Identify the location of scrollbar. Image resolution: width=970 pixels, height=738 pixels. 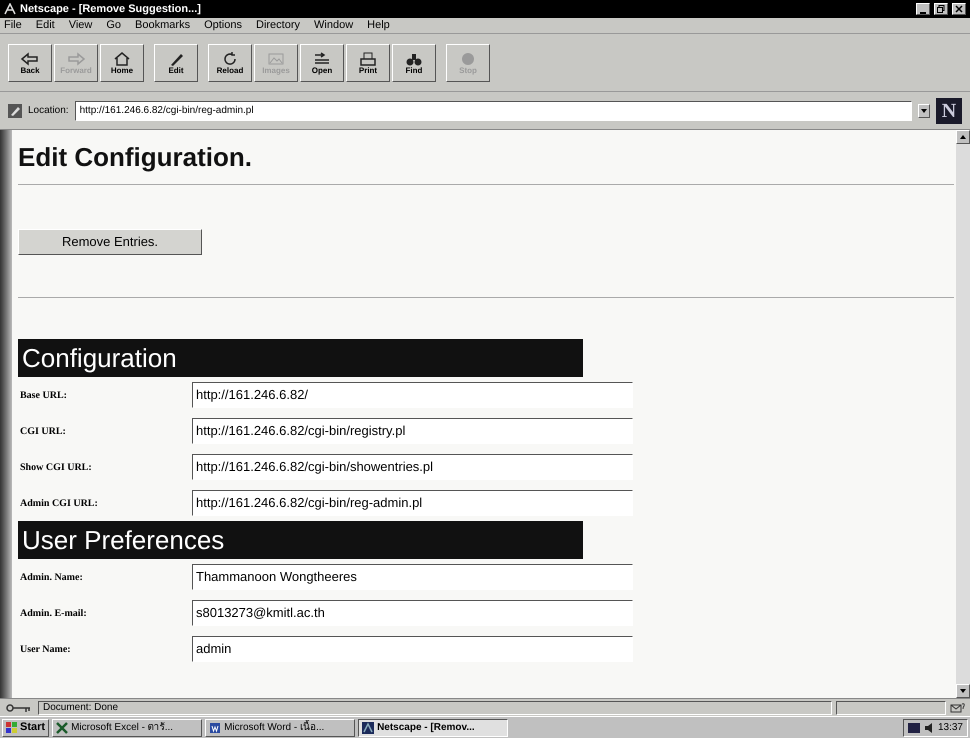
(963, 414).